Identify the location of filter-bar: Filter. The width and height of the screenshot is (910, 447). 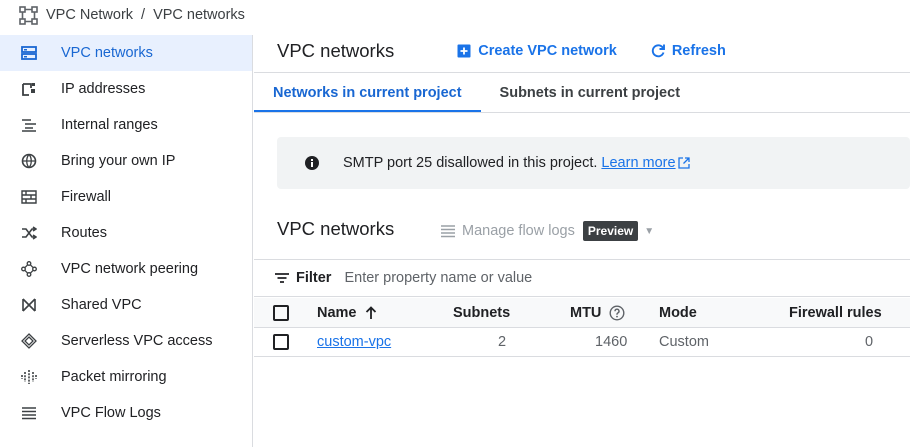
(582, 278).